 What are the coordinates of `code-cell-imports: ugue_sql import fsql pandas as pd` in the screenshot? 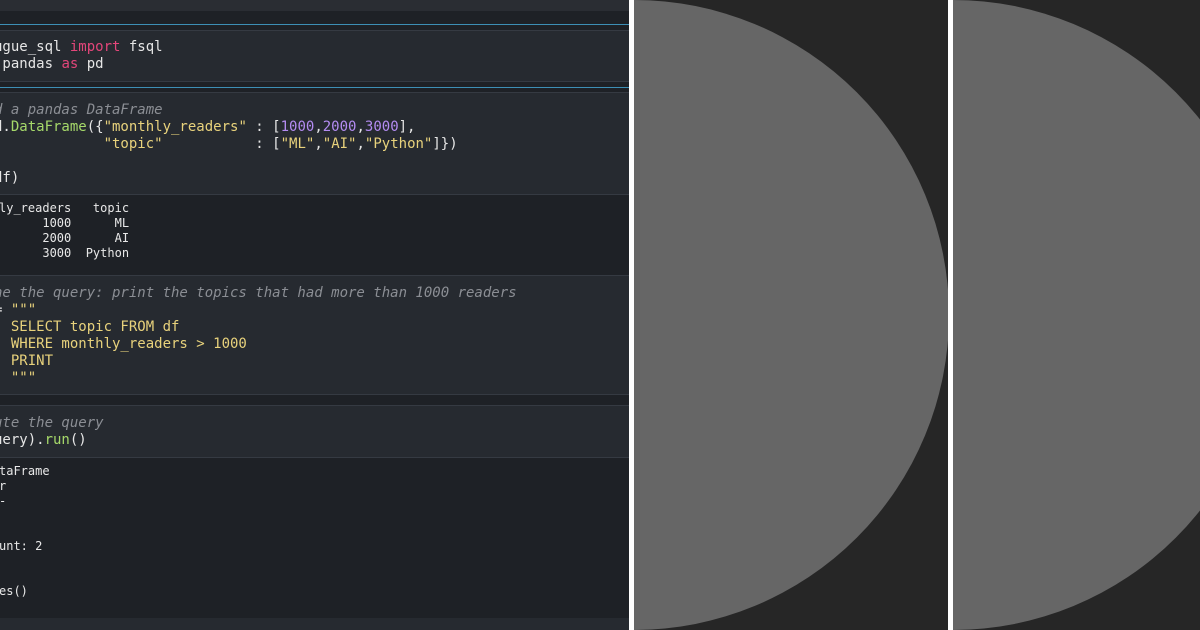 It's located at (314, 56).